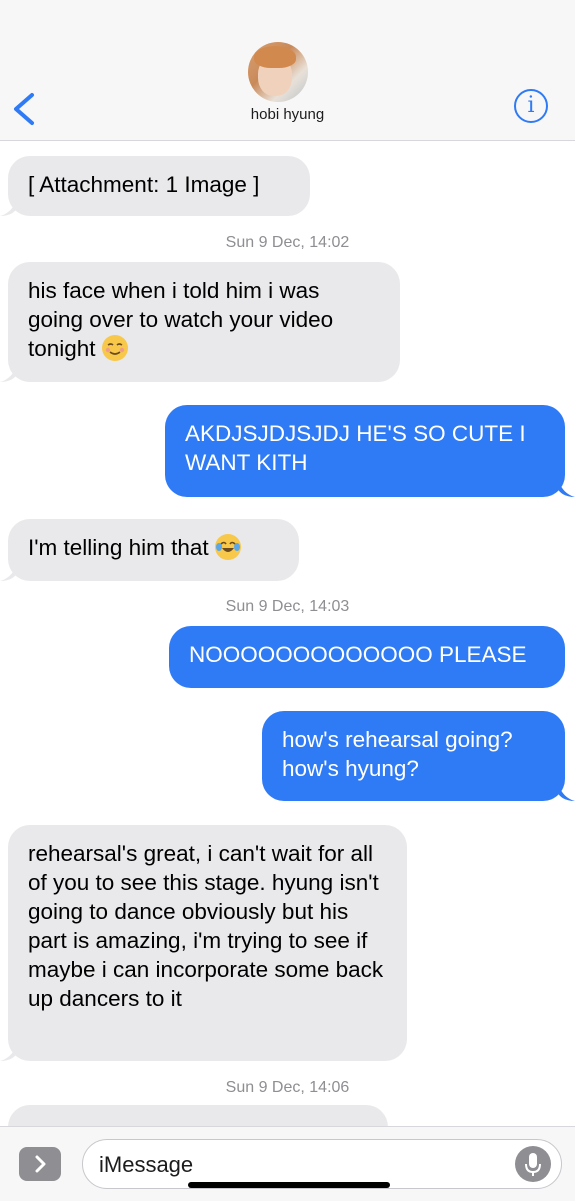 Image resolution: width=575 pixels, height=1201 pixels. Describe the element at coordinates (118, 547) in the screenshot. I see `message-text: I'm telling him that` at that location.